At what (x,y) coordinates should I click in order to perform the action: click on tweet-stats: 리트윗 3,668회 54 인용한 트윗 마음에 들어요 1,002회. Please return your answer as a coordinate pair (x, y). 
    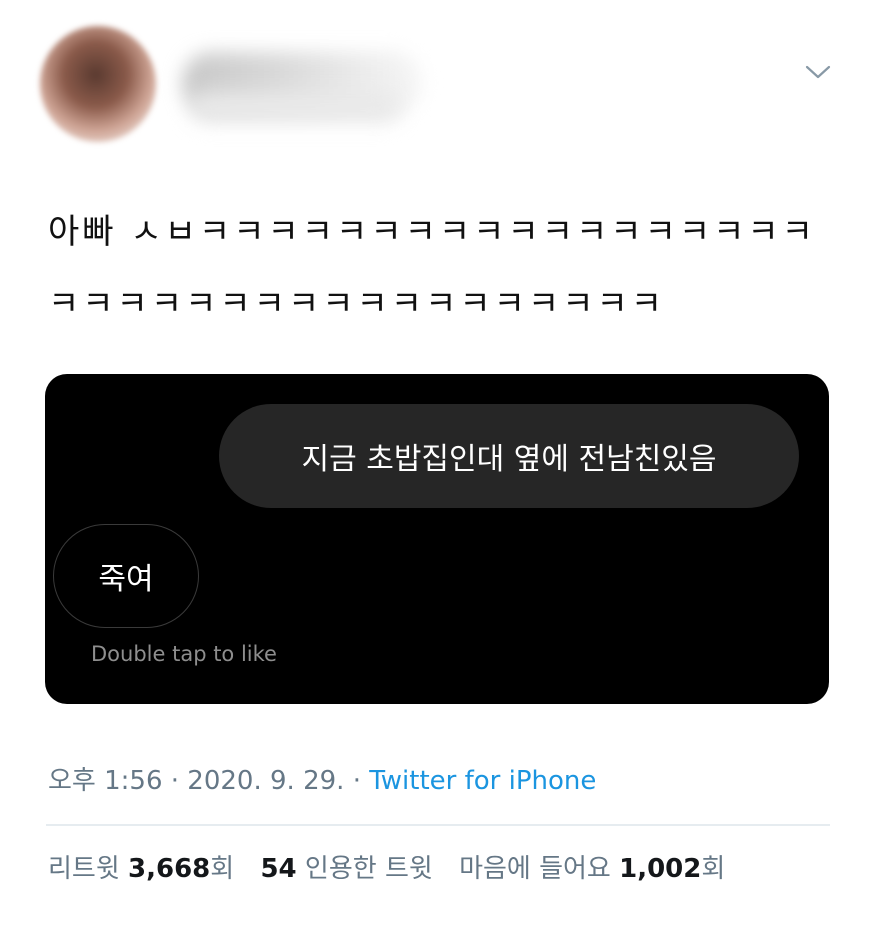
    Looking at the image, I should click on (386, 866).